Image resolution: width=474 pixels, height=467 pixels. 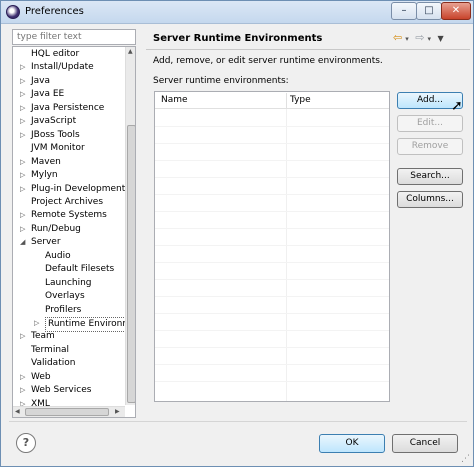 I want to click on tree-item: ▷ Java, so click(x=69, y=81).